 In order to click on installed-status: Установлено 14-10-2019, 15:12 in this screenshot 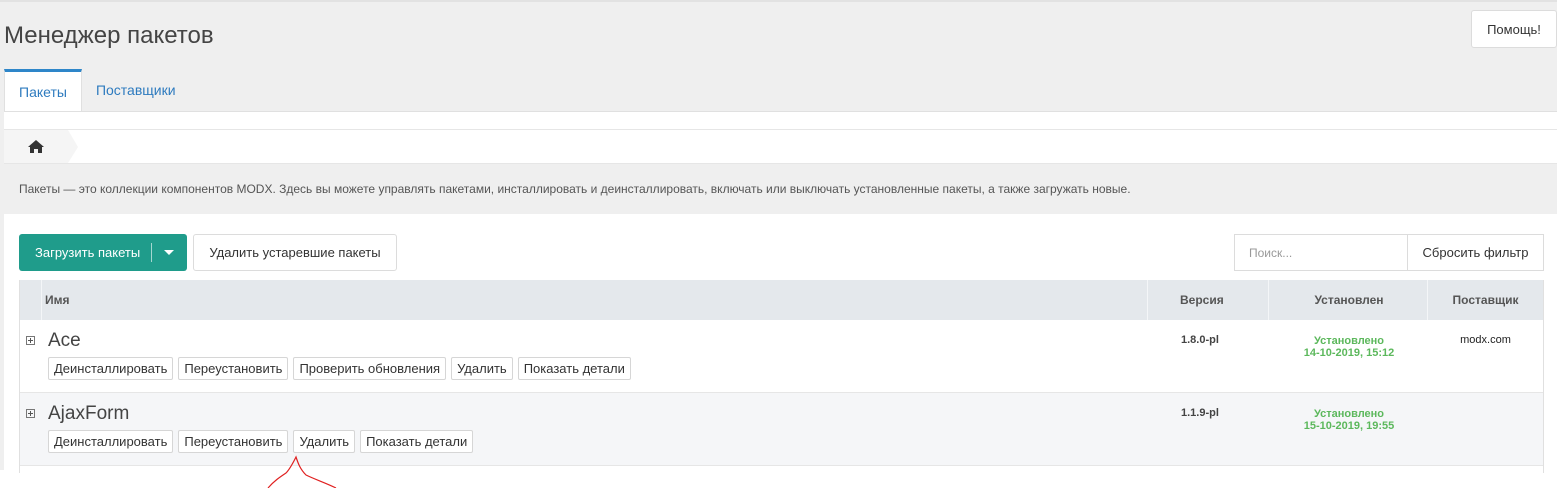, I will do `click(1349, 347)`.